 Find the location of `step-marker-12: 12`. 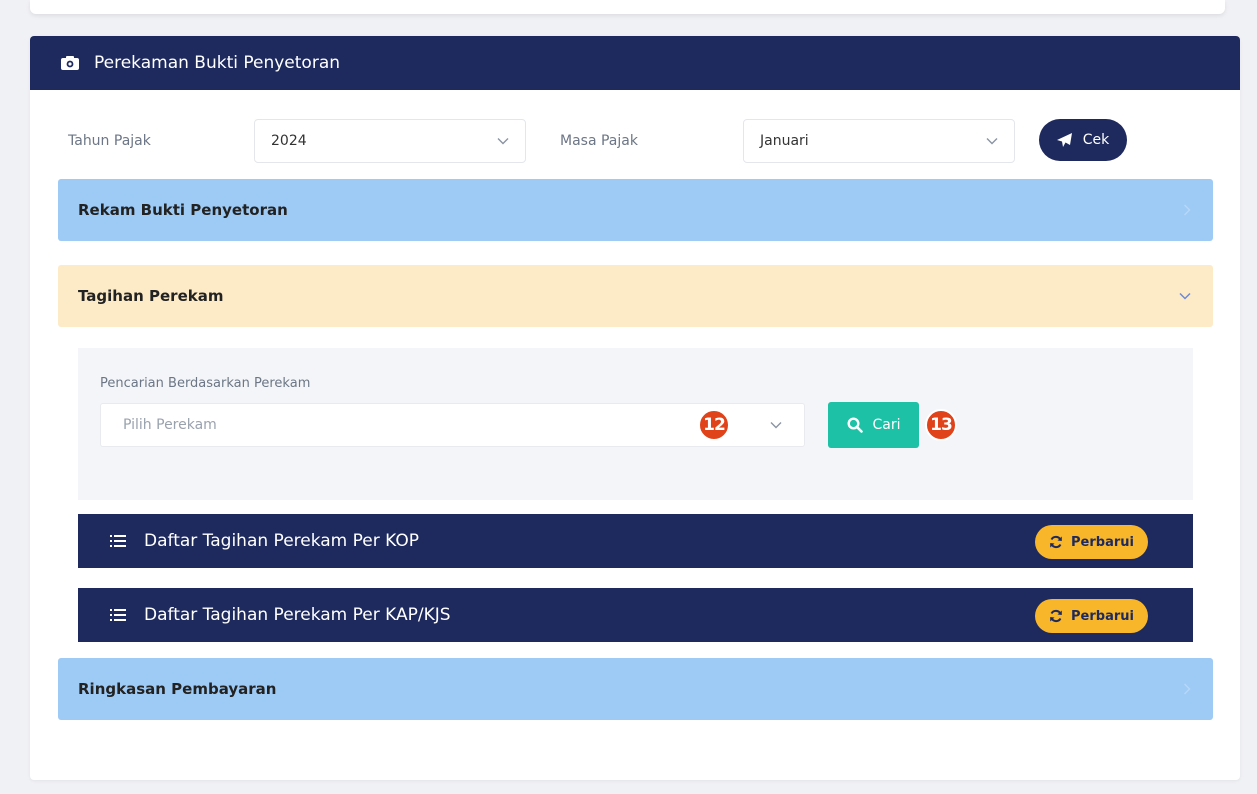

step-marker-12: 12 is located at coordinates (714, 425).